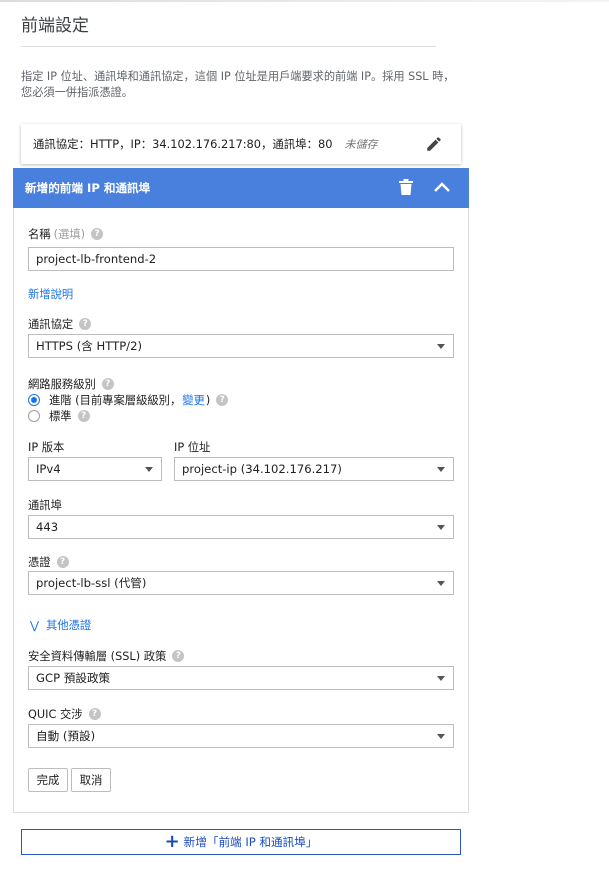 This screenshot has width=609, height=892. What do you see at coordinates (88, 188) in the screenshot?
I see `panel-title: 新增的前端 IP 和通訊埠` at bounding box center [88, 188].